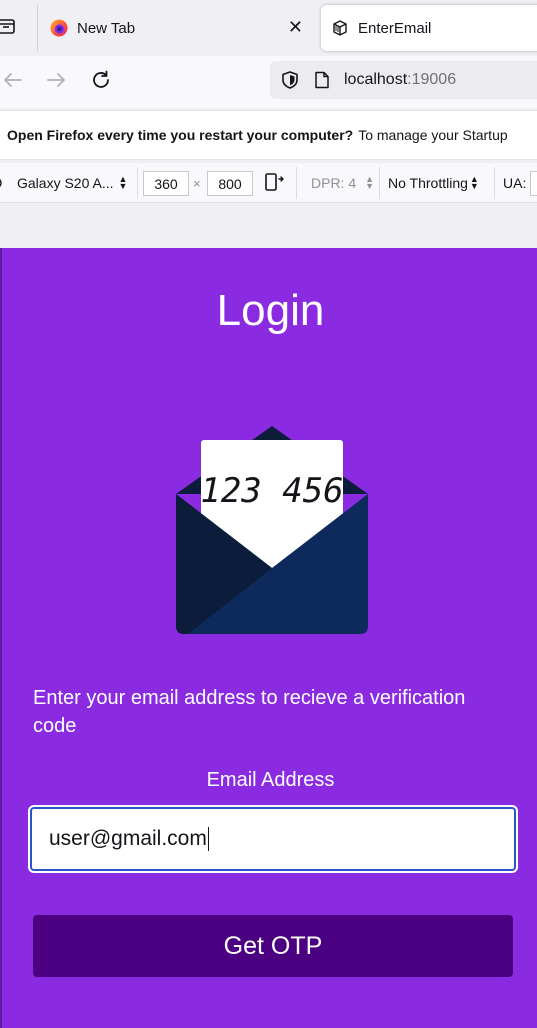 The height and width of the screenshot is (1028, 537). I want to click on email-input: user@gmail.com, so click(273, 839).